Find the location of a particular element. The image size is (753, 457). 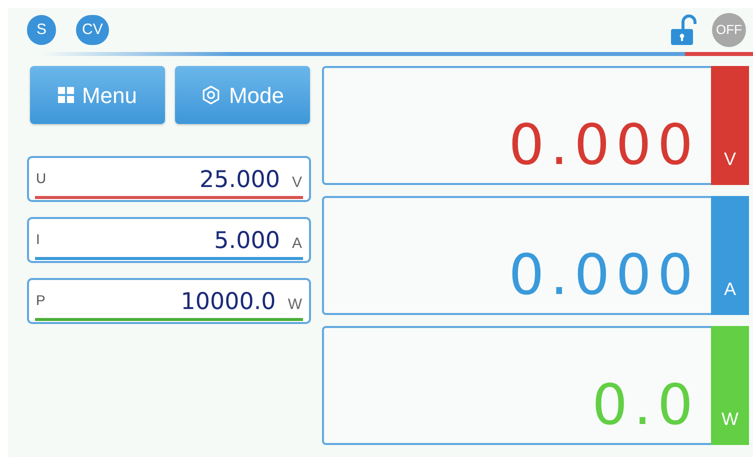

status-badge: S is located at coordinates (41, 30).